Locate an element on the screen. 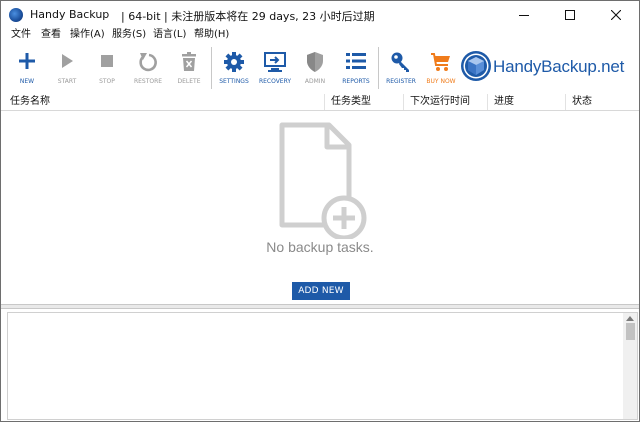 The image size is (640, 422). column-status: 状态 is located at coordinates (578, 102).